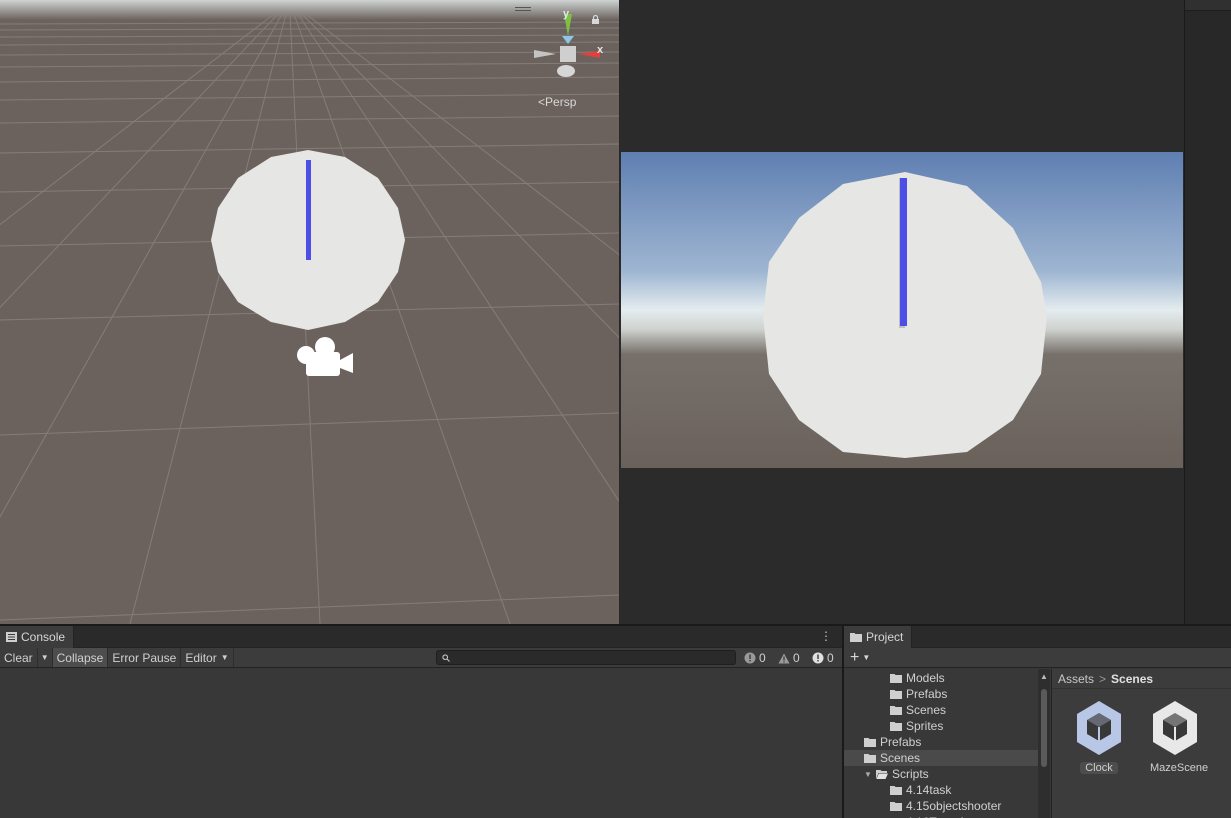  I want to click on tab-project-label: Project, so click(885, 637).